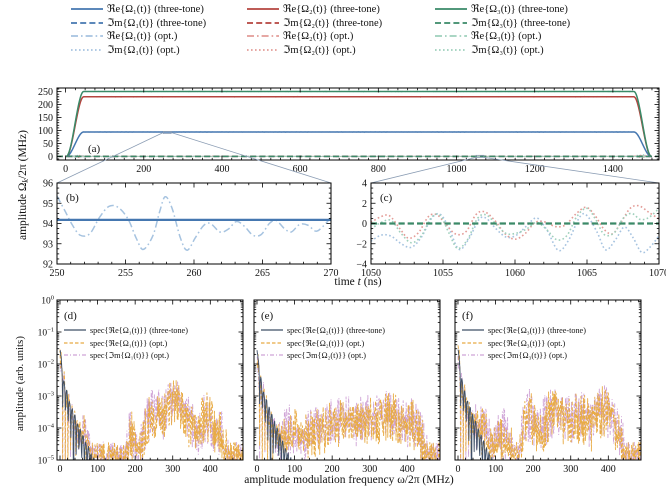 This screenshot has width=666, height=496. I want to click on panel-b: 250 255 260 265 2709293949596(b), so click(191, 229).